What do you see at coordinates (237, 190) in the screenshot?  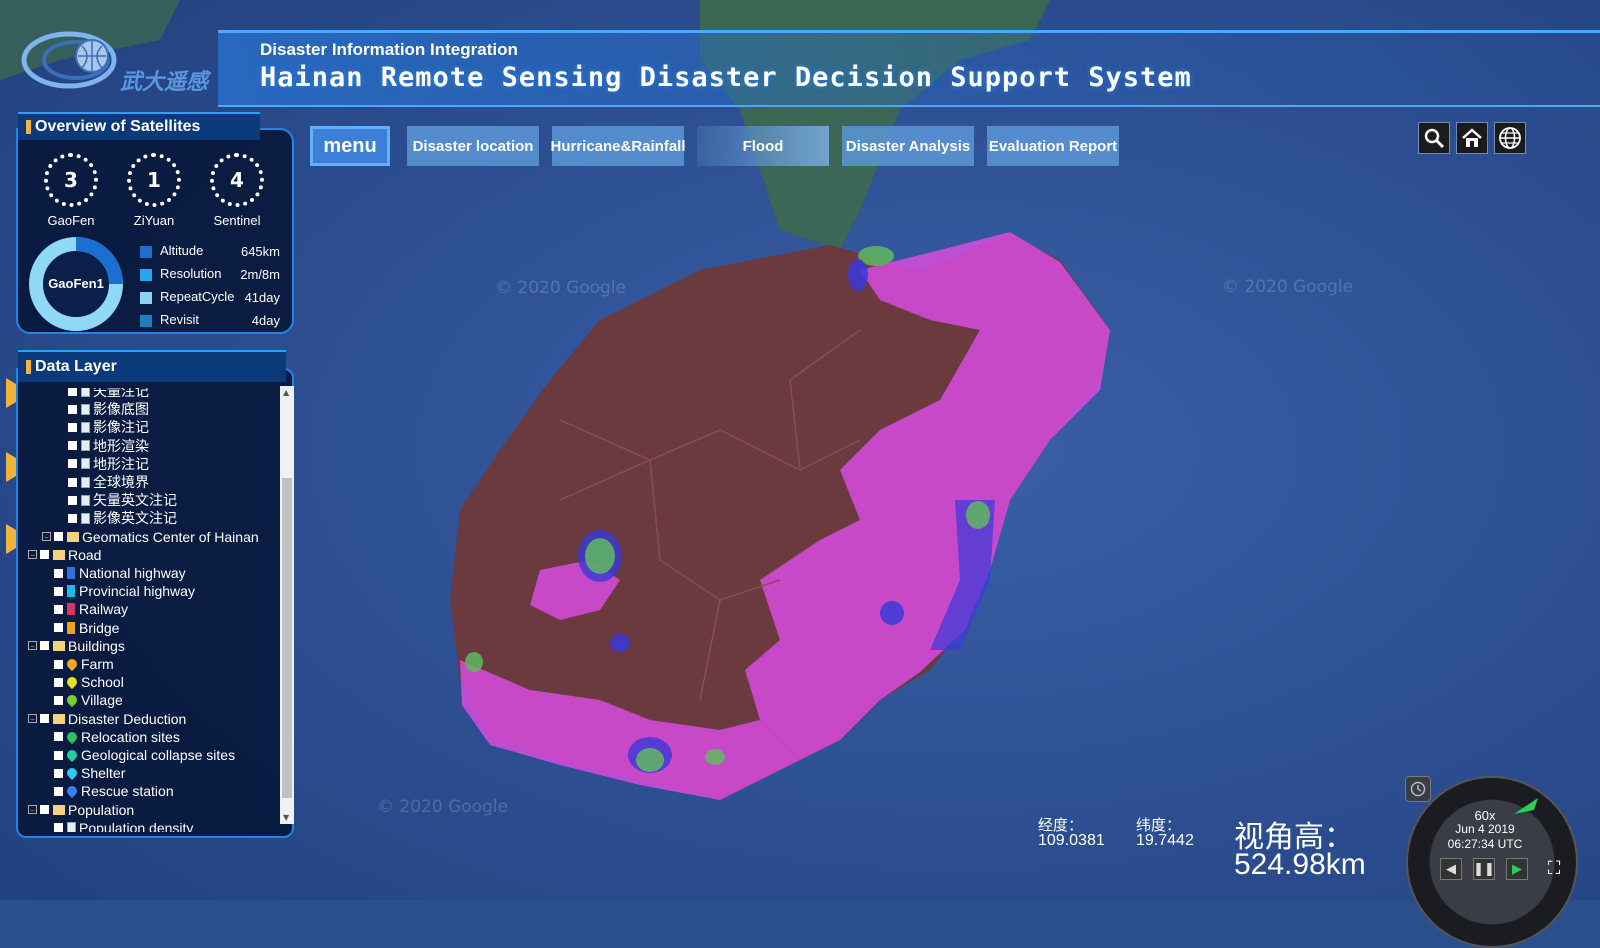 I see `sat-sentinel: 4 Sentinel` at bounding box center [237, 190].